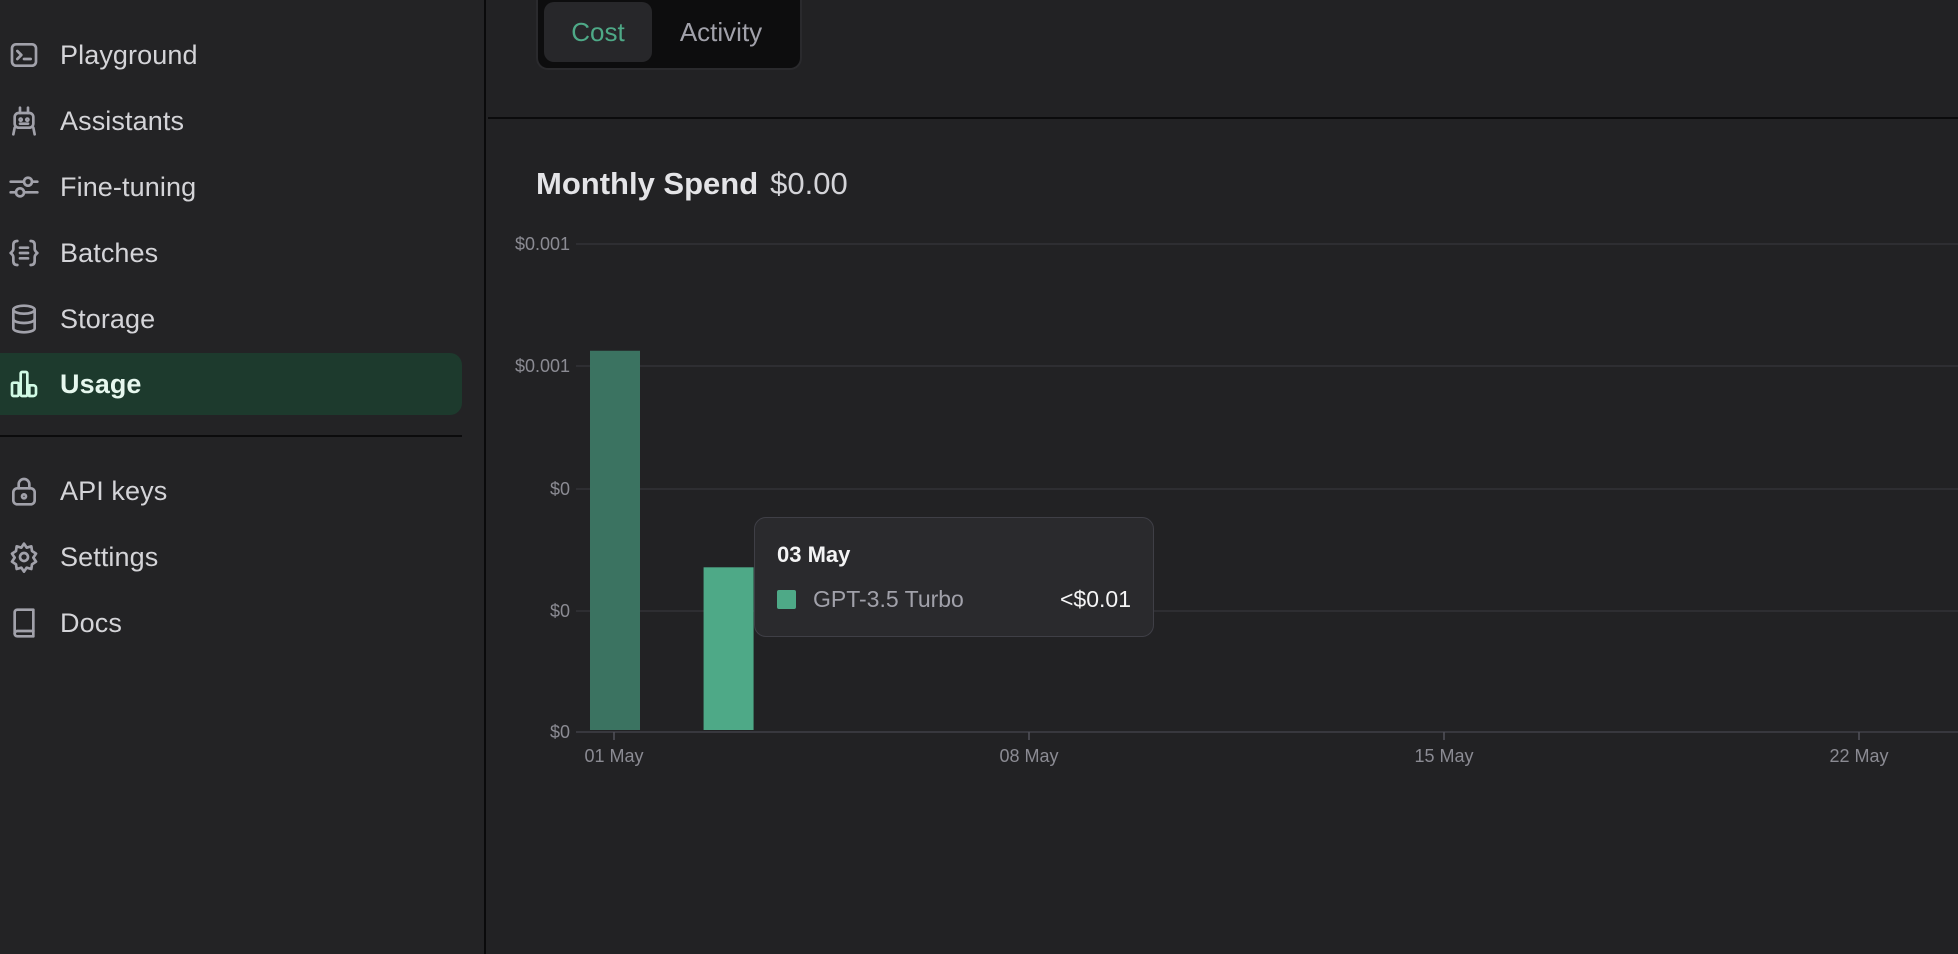  I want to click on x-tick-label: 15 May, so click(1443, 756).